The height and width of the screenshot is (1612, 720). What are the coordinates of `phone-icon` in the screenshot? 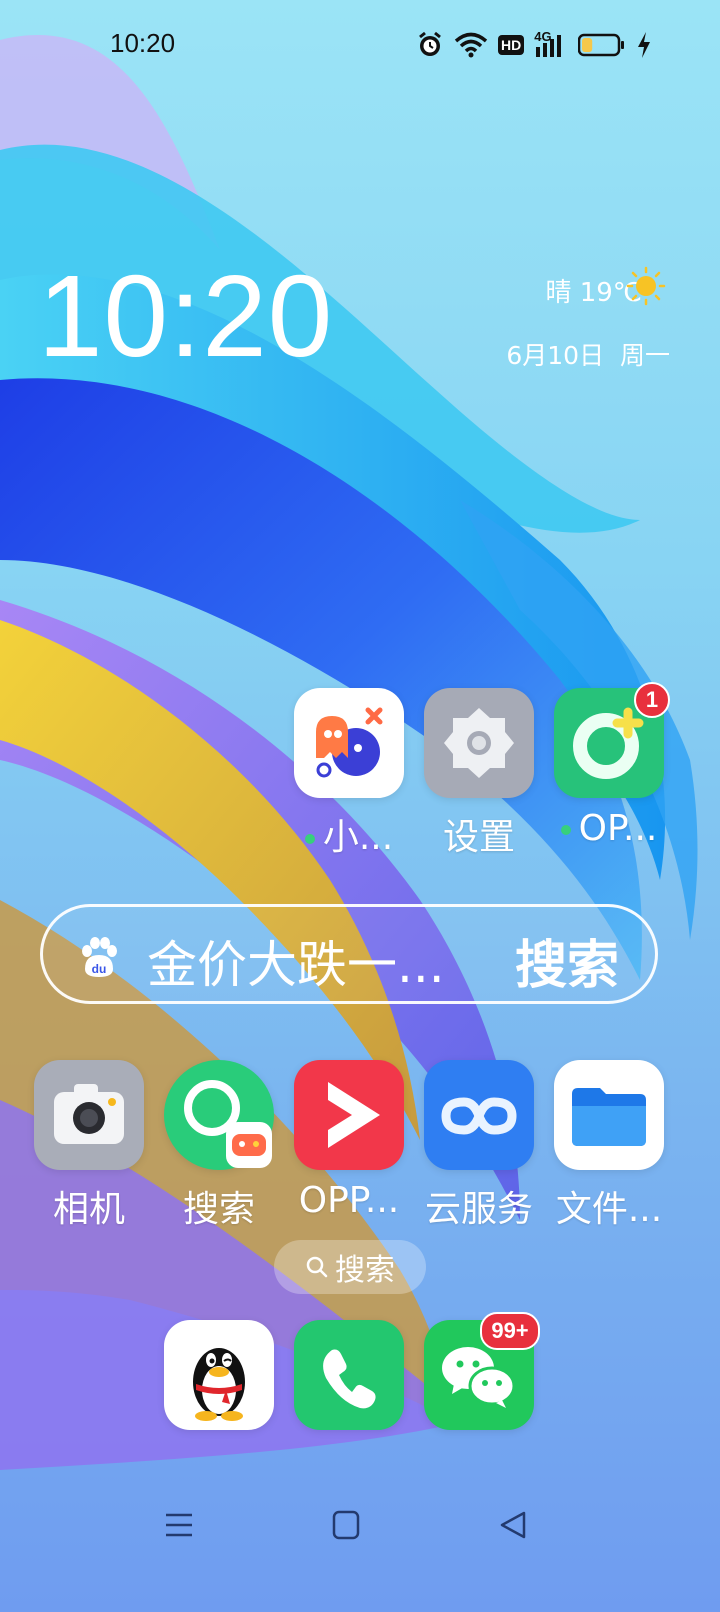 It's located at (349, 1375).